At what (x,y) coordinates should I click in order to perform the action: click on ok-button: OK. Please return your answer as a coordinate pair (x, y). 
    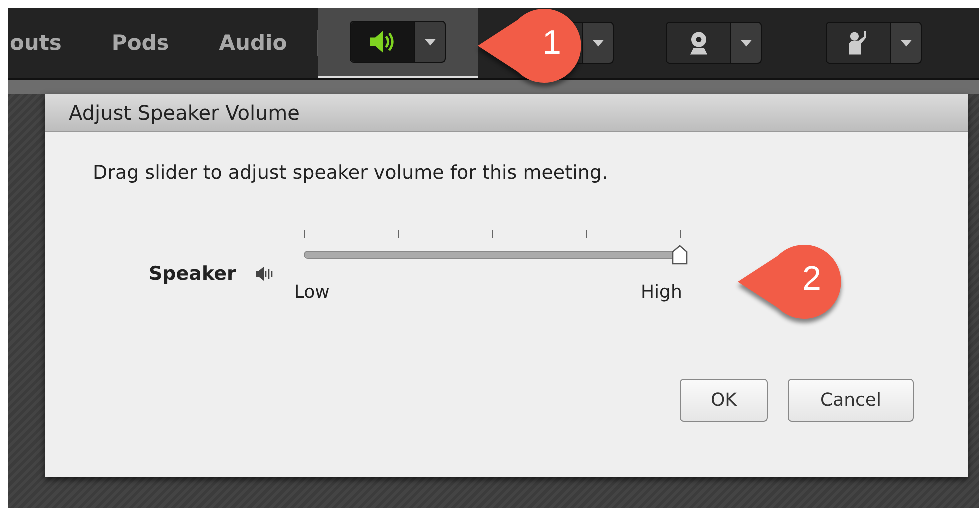
    Looking at the image, I should click on (724, 400).